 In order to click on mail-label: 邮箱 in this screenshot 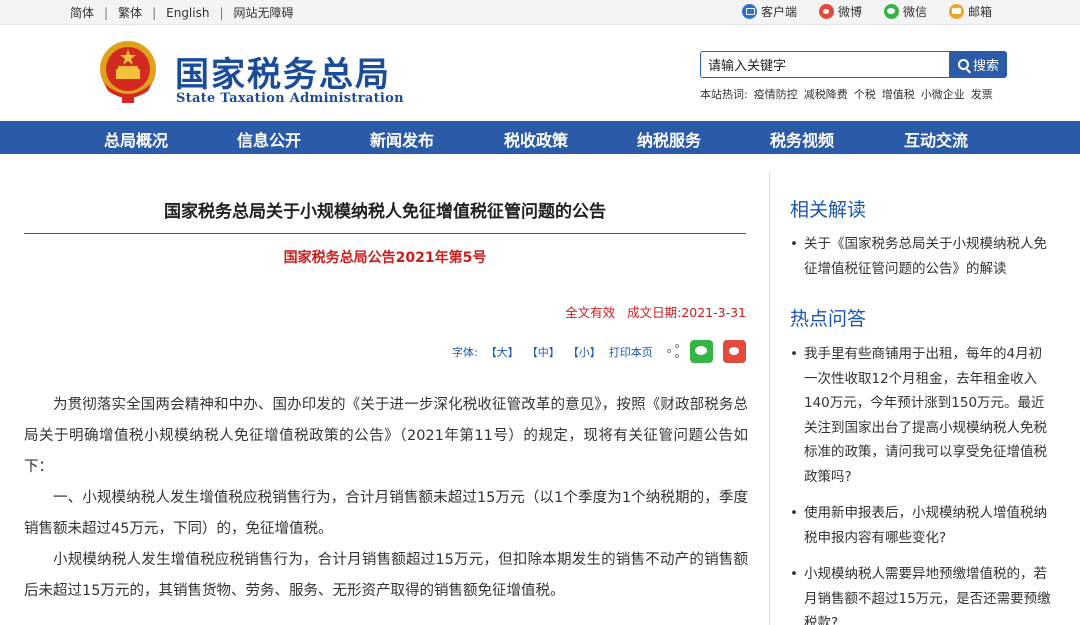, I will do `click(979, 12)`.